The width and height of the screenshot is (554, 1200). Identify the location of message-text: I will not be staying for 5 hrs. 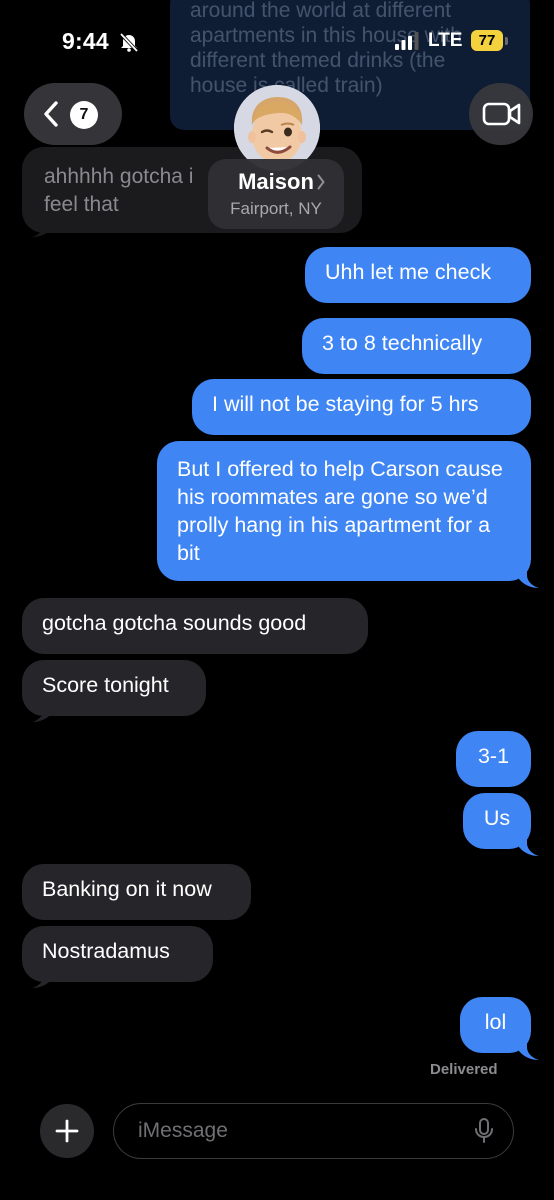
(345, 404).